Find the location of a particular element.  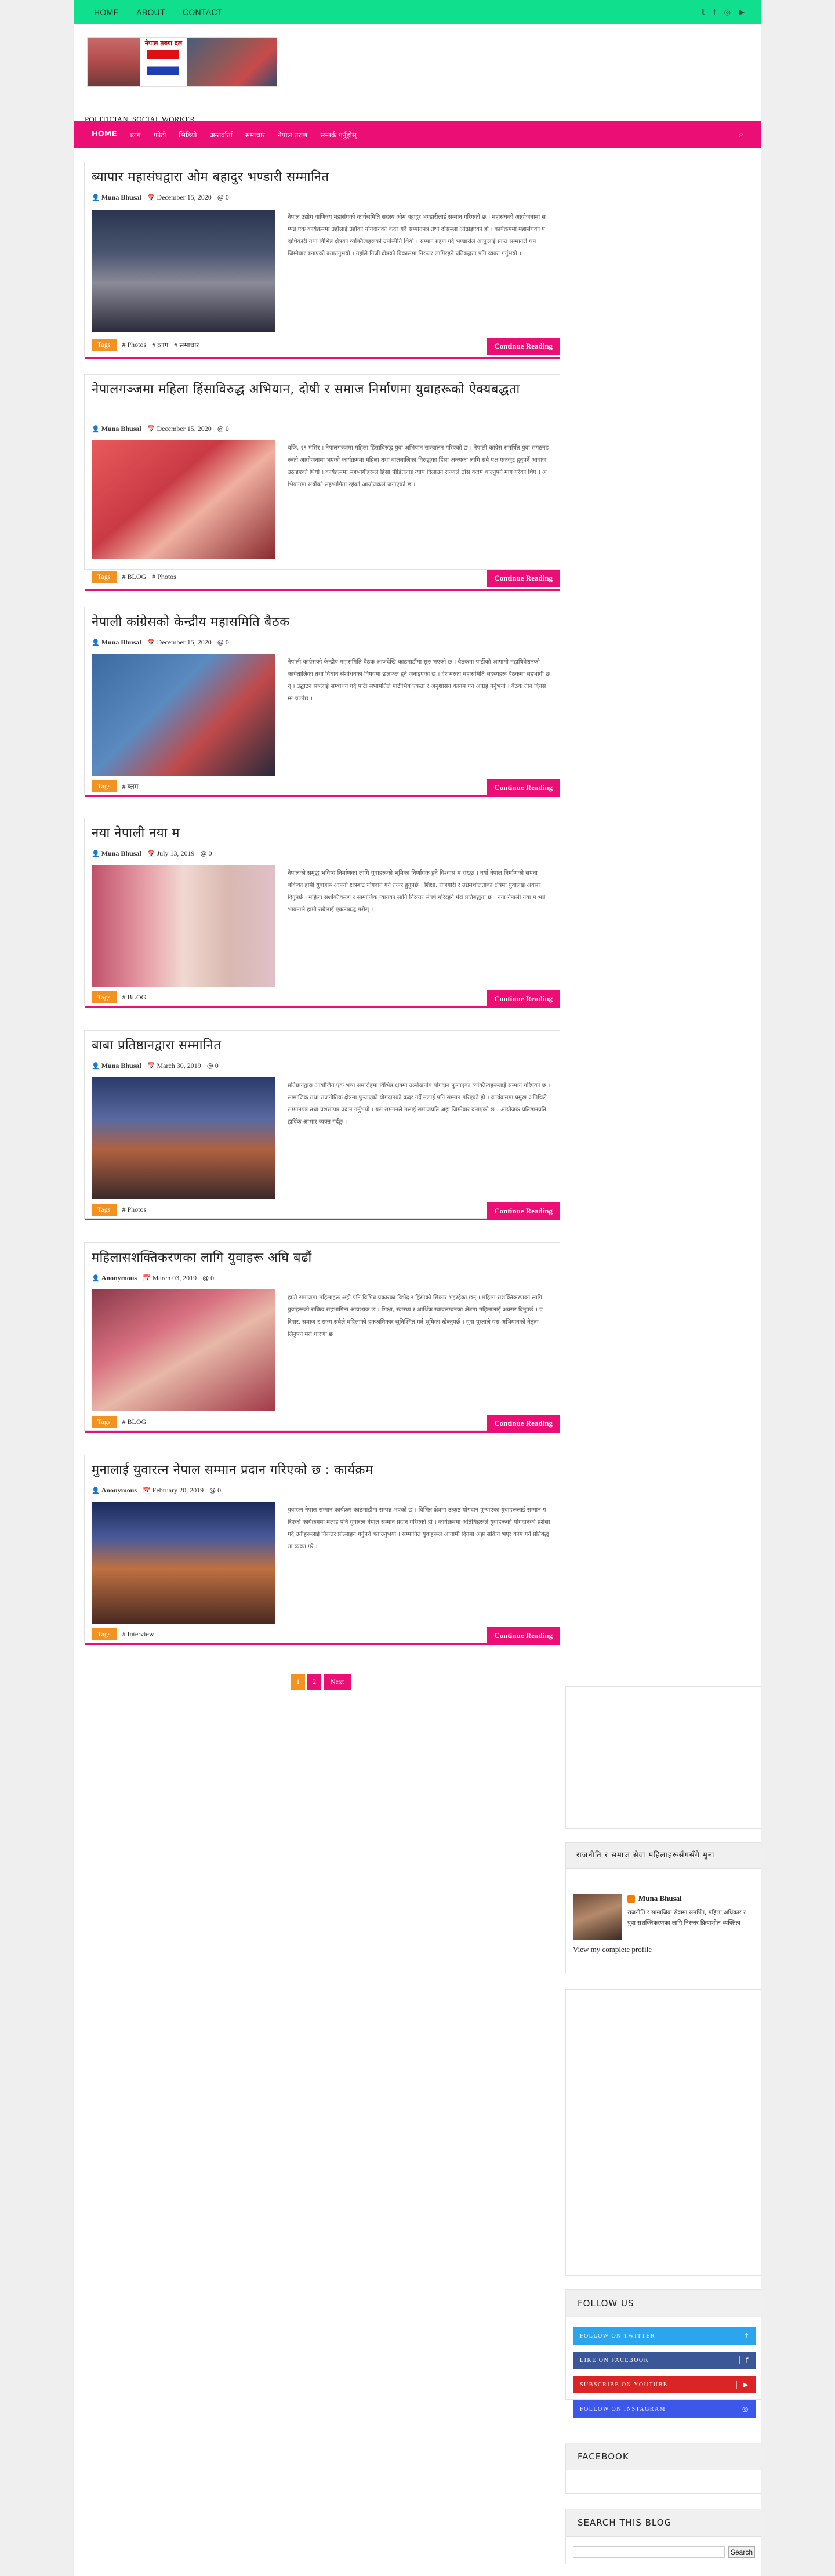

tag-link: # समाचार is located at coordinates (186, 345).